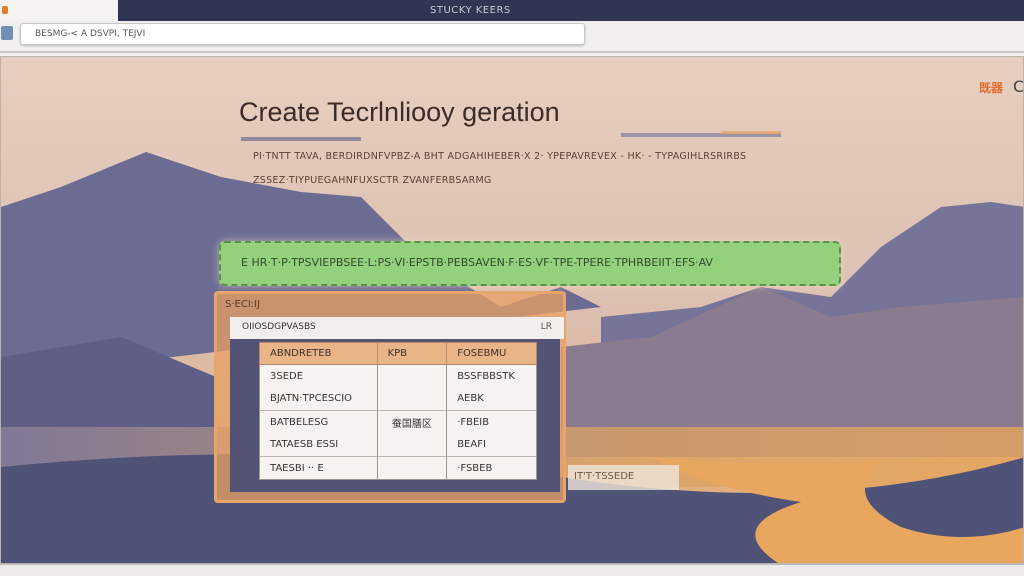  I want to click on cell: BSSFBBSTK, so click(491, 376).